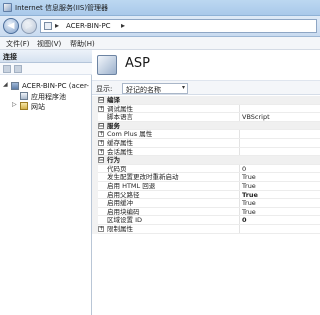 This screenshot has height=315, width=320. Describe the element at coordinates (107, 65) in the screenshot. I see `asp-feature-icon` at that location.